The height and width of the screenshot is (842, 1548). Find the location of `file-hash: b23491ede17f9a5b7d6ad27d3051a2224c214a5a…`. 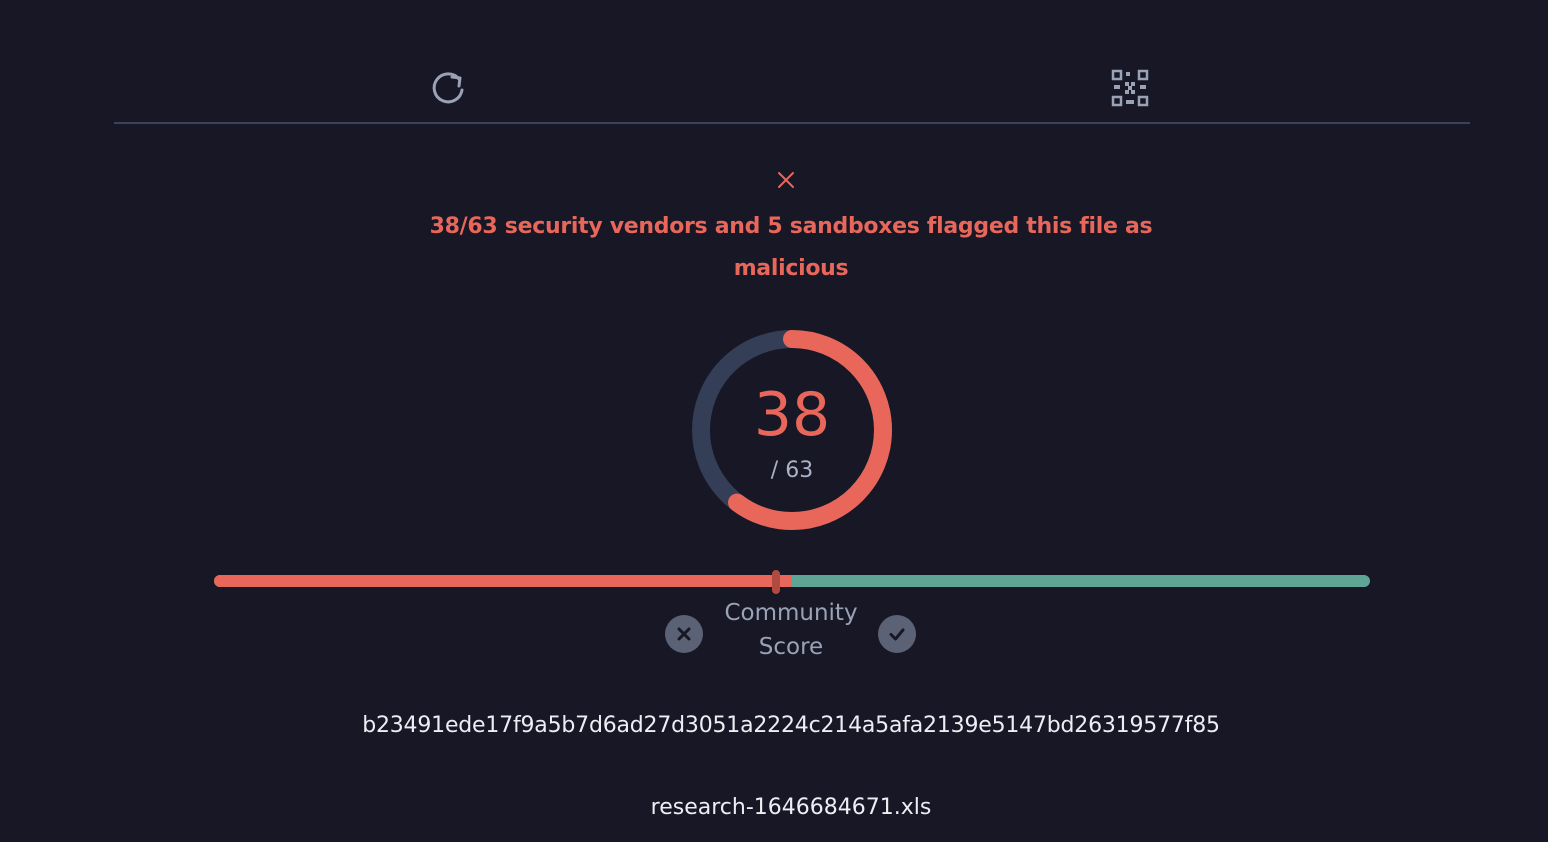

file-hash: b23491ede17f9a5b7d6ad27d3051a2224c214a5a… is located at coordinates (791, 725).